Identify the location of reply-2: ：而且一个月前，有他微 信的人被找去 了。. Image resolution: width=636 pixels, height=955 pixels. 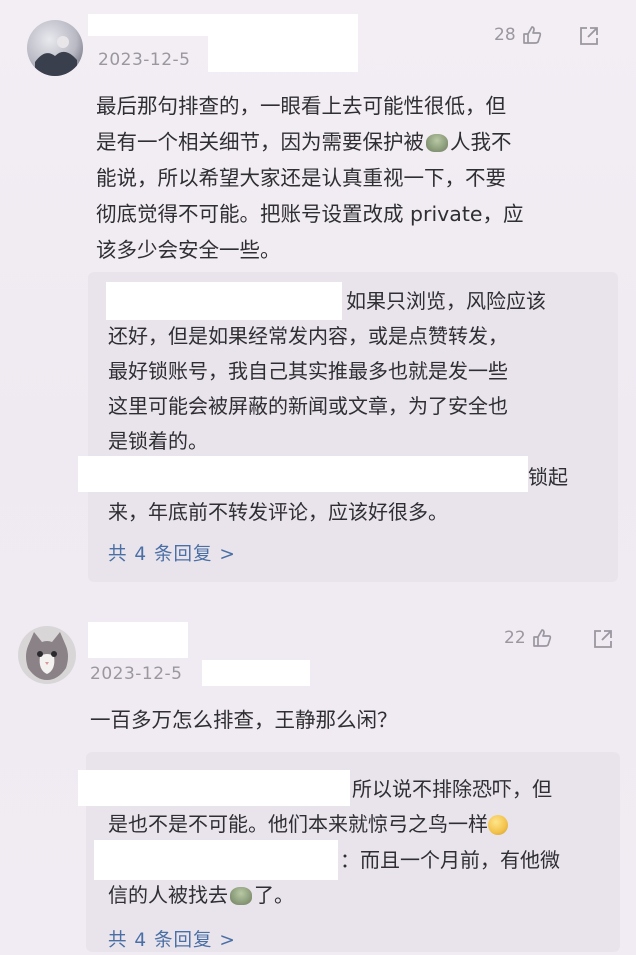
(358, 878).